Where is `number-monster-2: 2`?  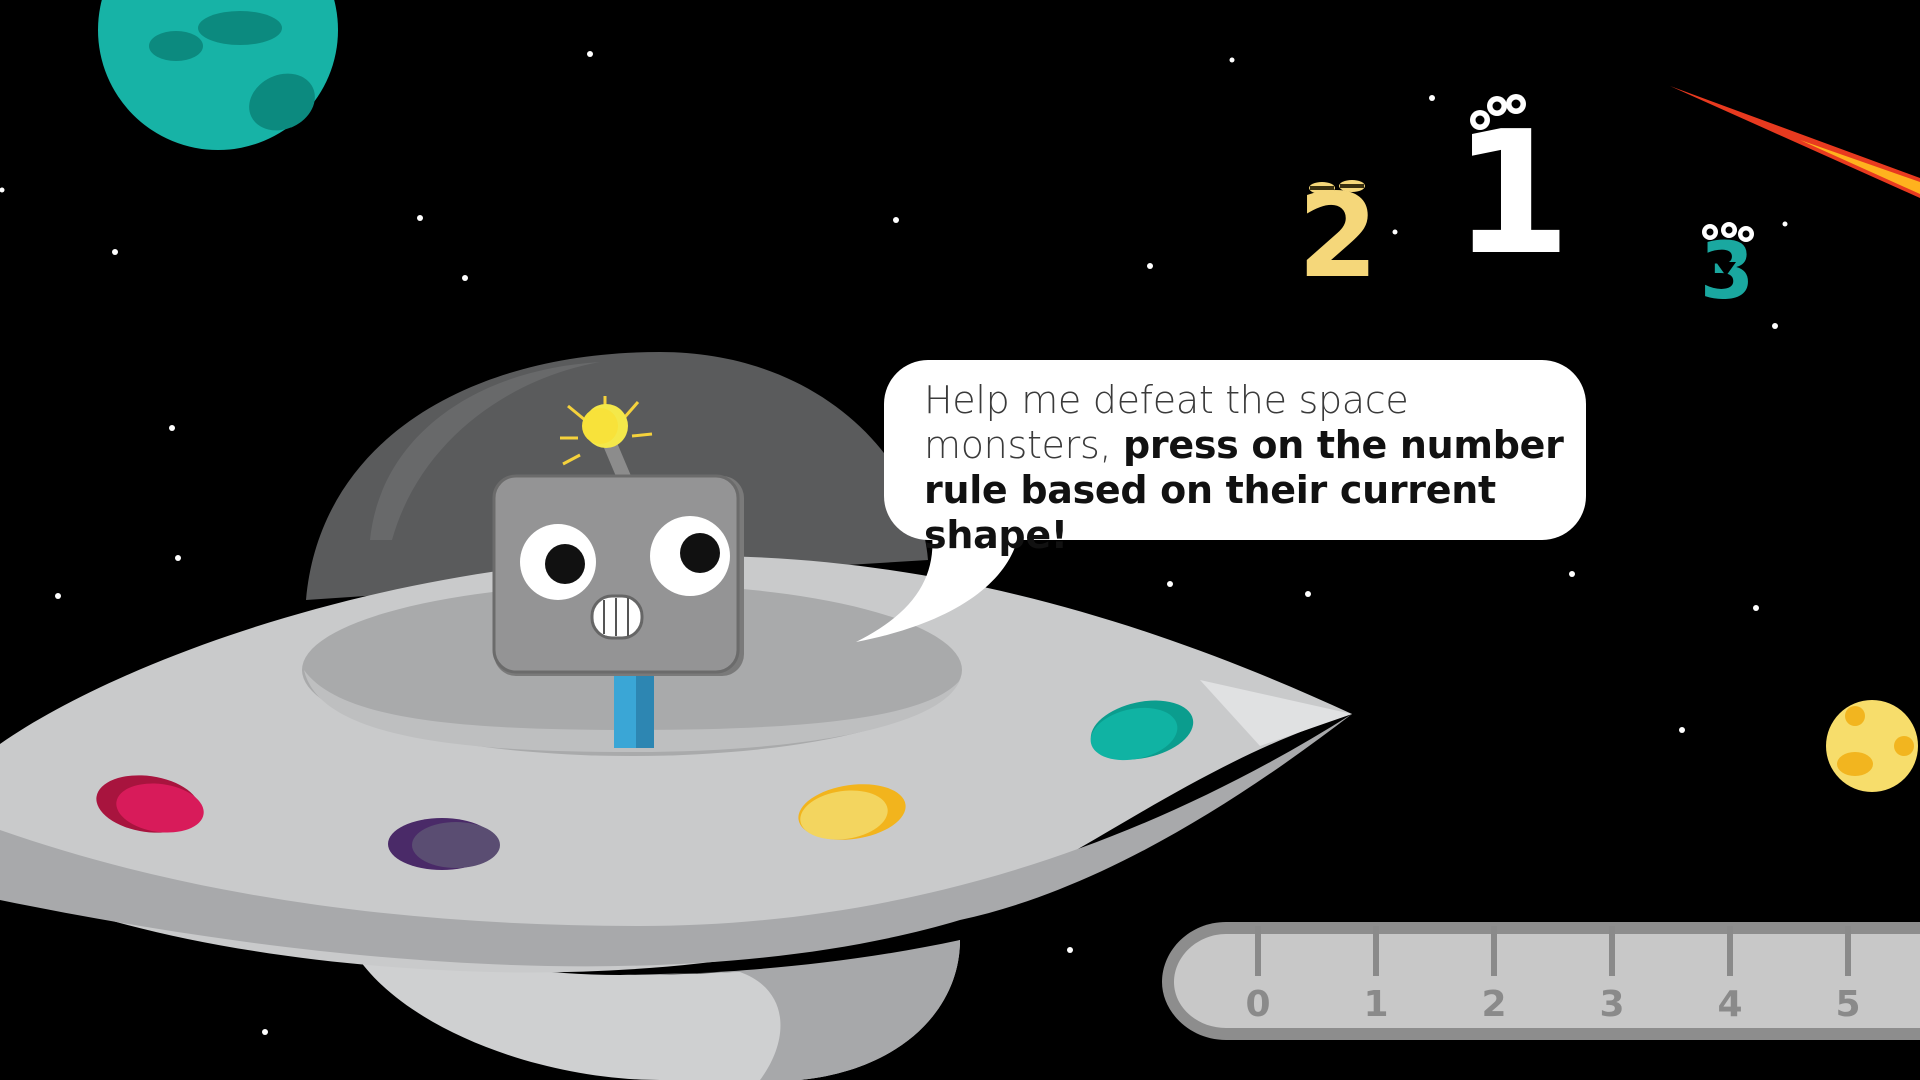
number-monster-2: 2 is located at coordinates (1338, 236).